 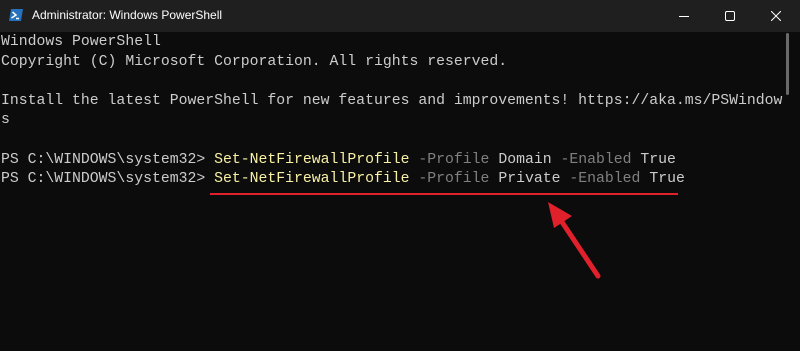 I want to click on minimize-button, so click(x=684, y=16).